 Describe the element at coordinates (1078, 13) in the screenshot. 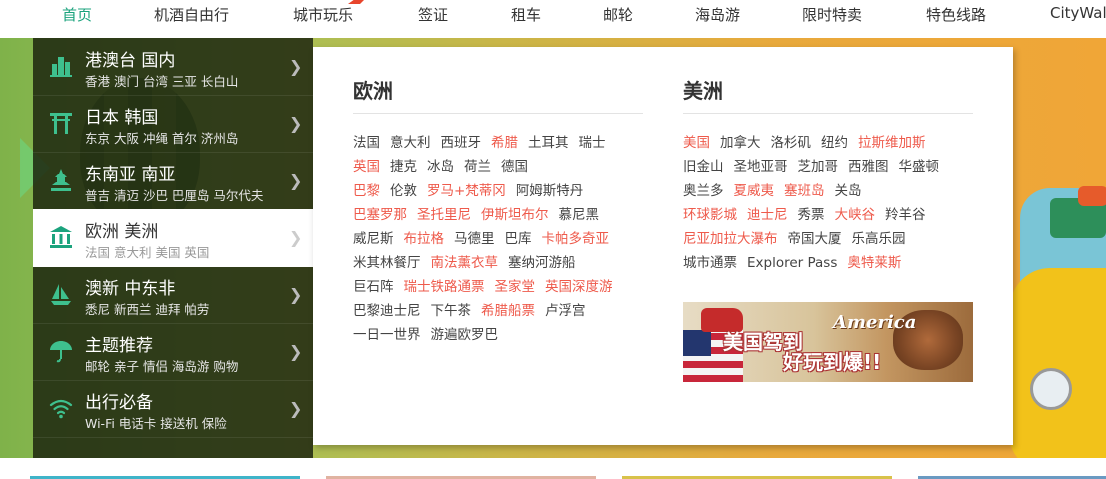

I see `nav-citywalk: CityWal` at that location.